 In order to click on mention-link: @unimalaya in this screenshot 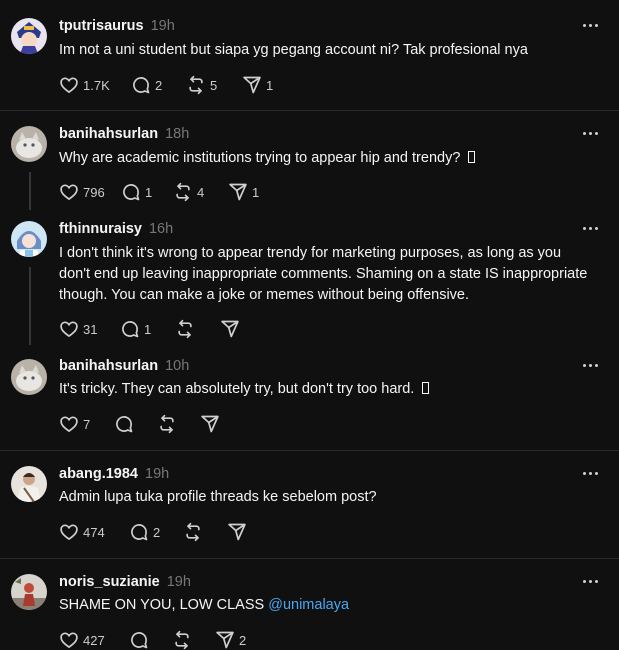, I will do `click(308, 605)`.